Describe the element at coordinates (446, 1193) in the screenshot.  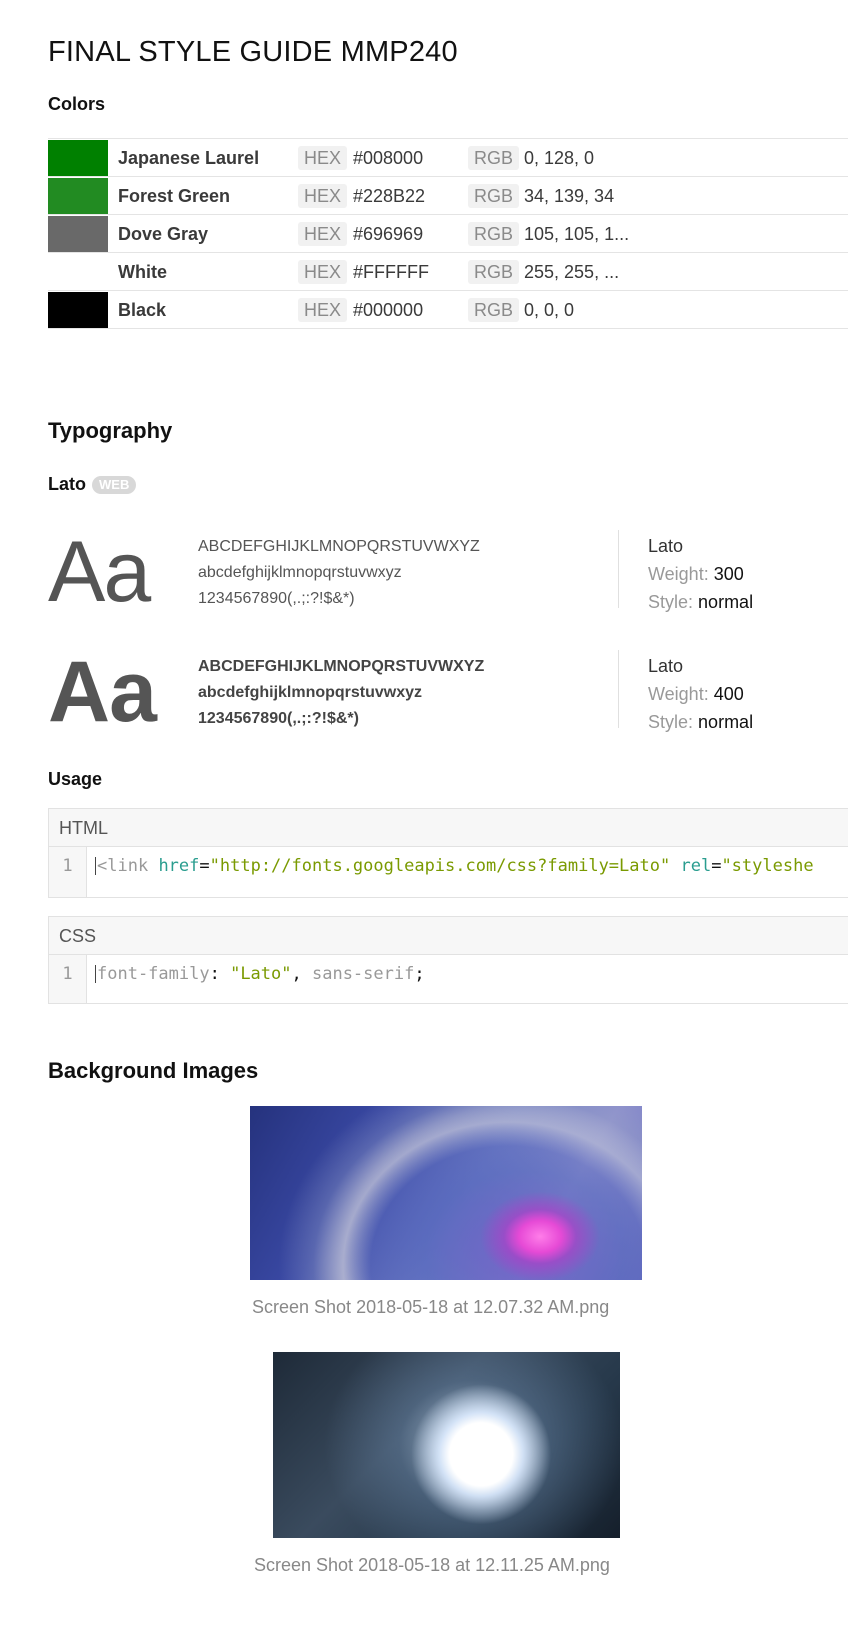
I see `background-image-nebula` at that location.